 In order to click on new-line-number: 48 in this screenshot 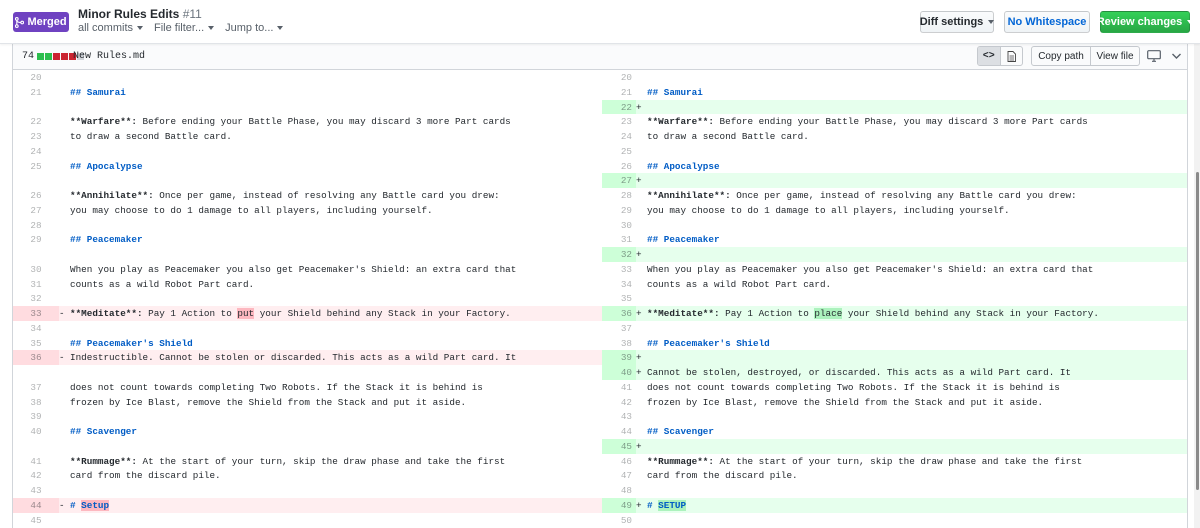, I will do `click(619, 490)`.